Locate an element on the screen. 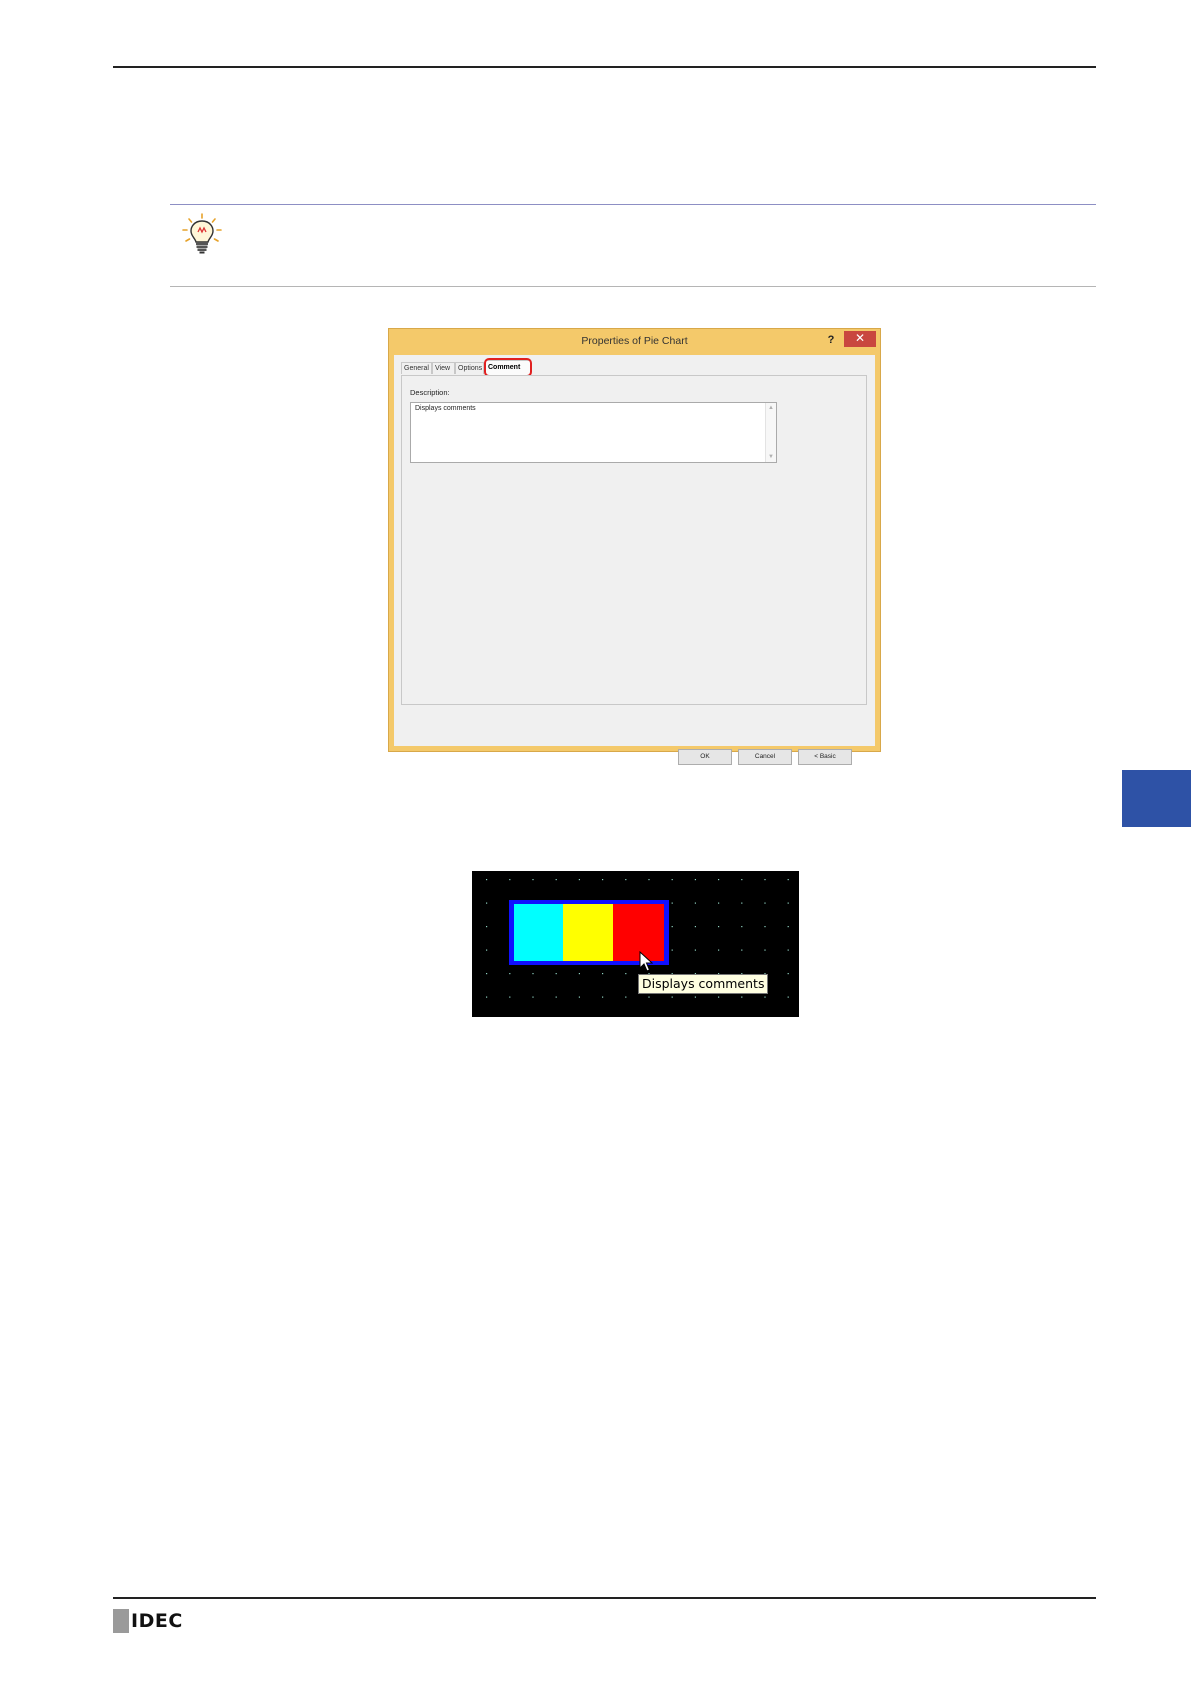 Image resolution: width=1191 pixels, height=1684 pixels. description-scrollbar: ▲ ▼ is located at coordinates (770, 432).